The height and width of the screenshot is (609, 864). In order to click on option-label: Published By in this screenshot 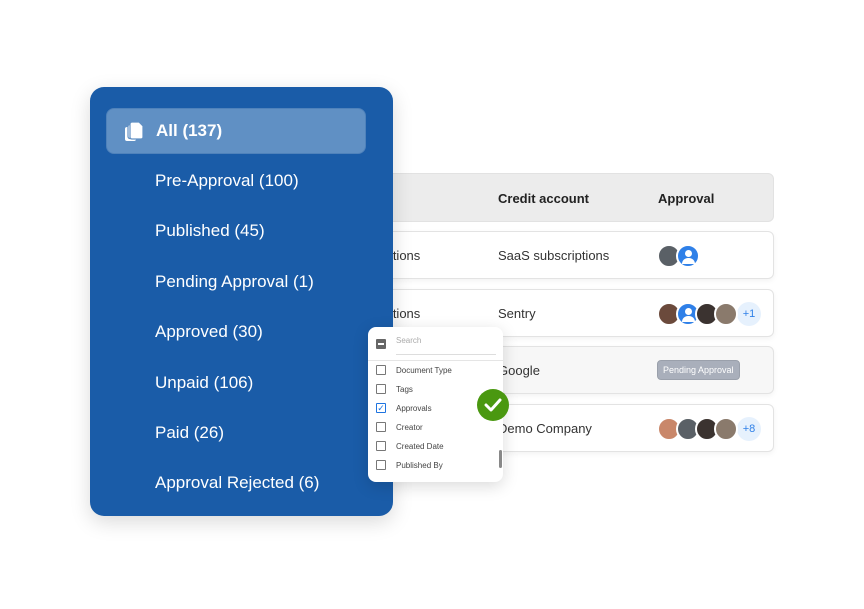, I will do `click(419, 465)`.